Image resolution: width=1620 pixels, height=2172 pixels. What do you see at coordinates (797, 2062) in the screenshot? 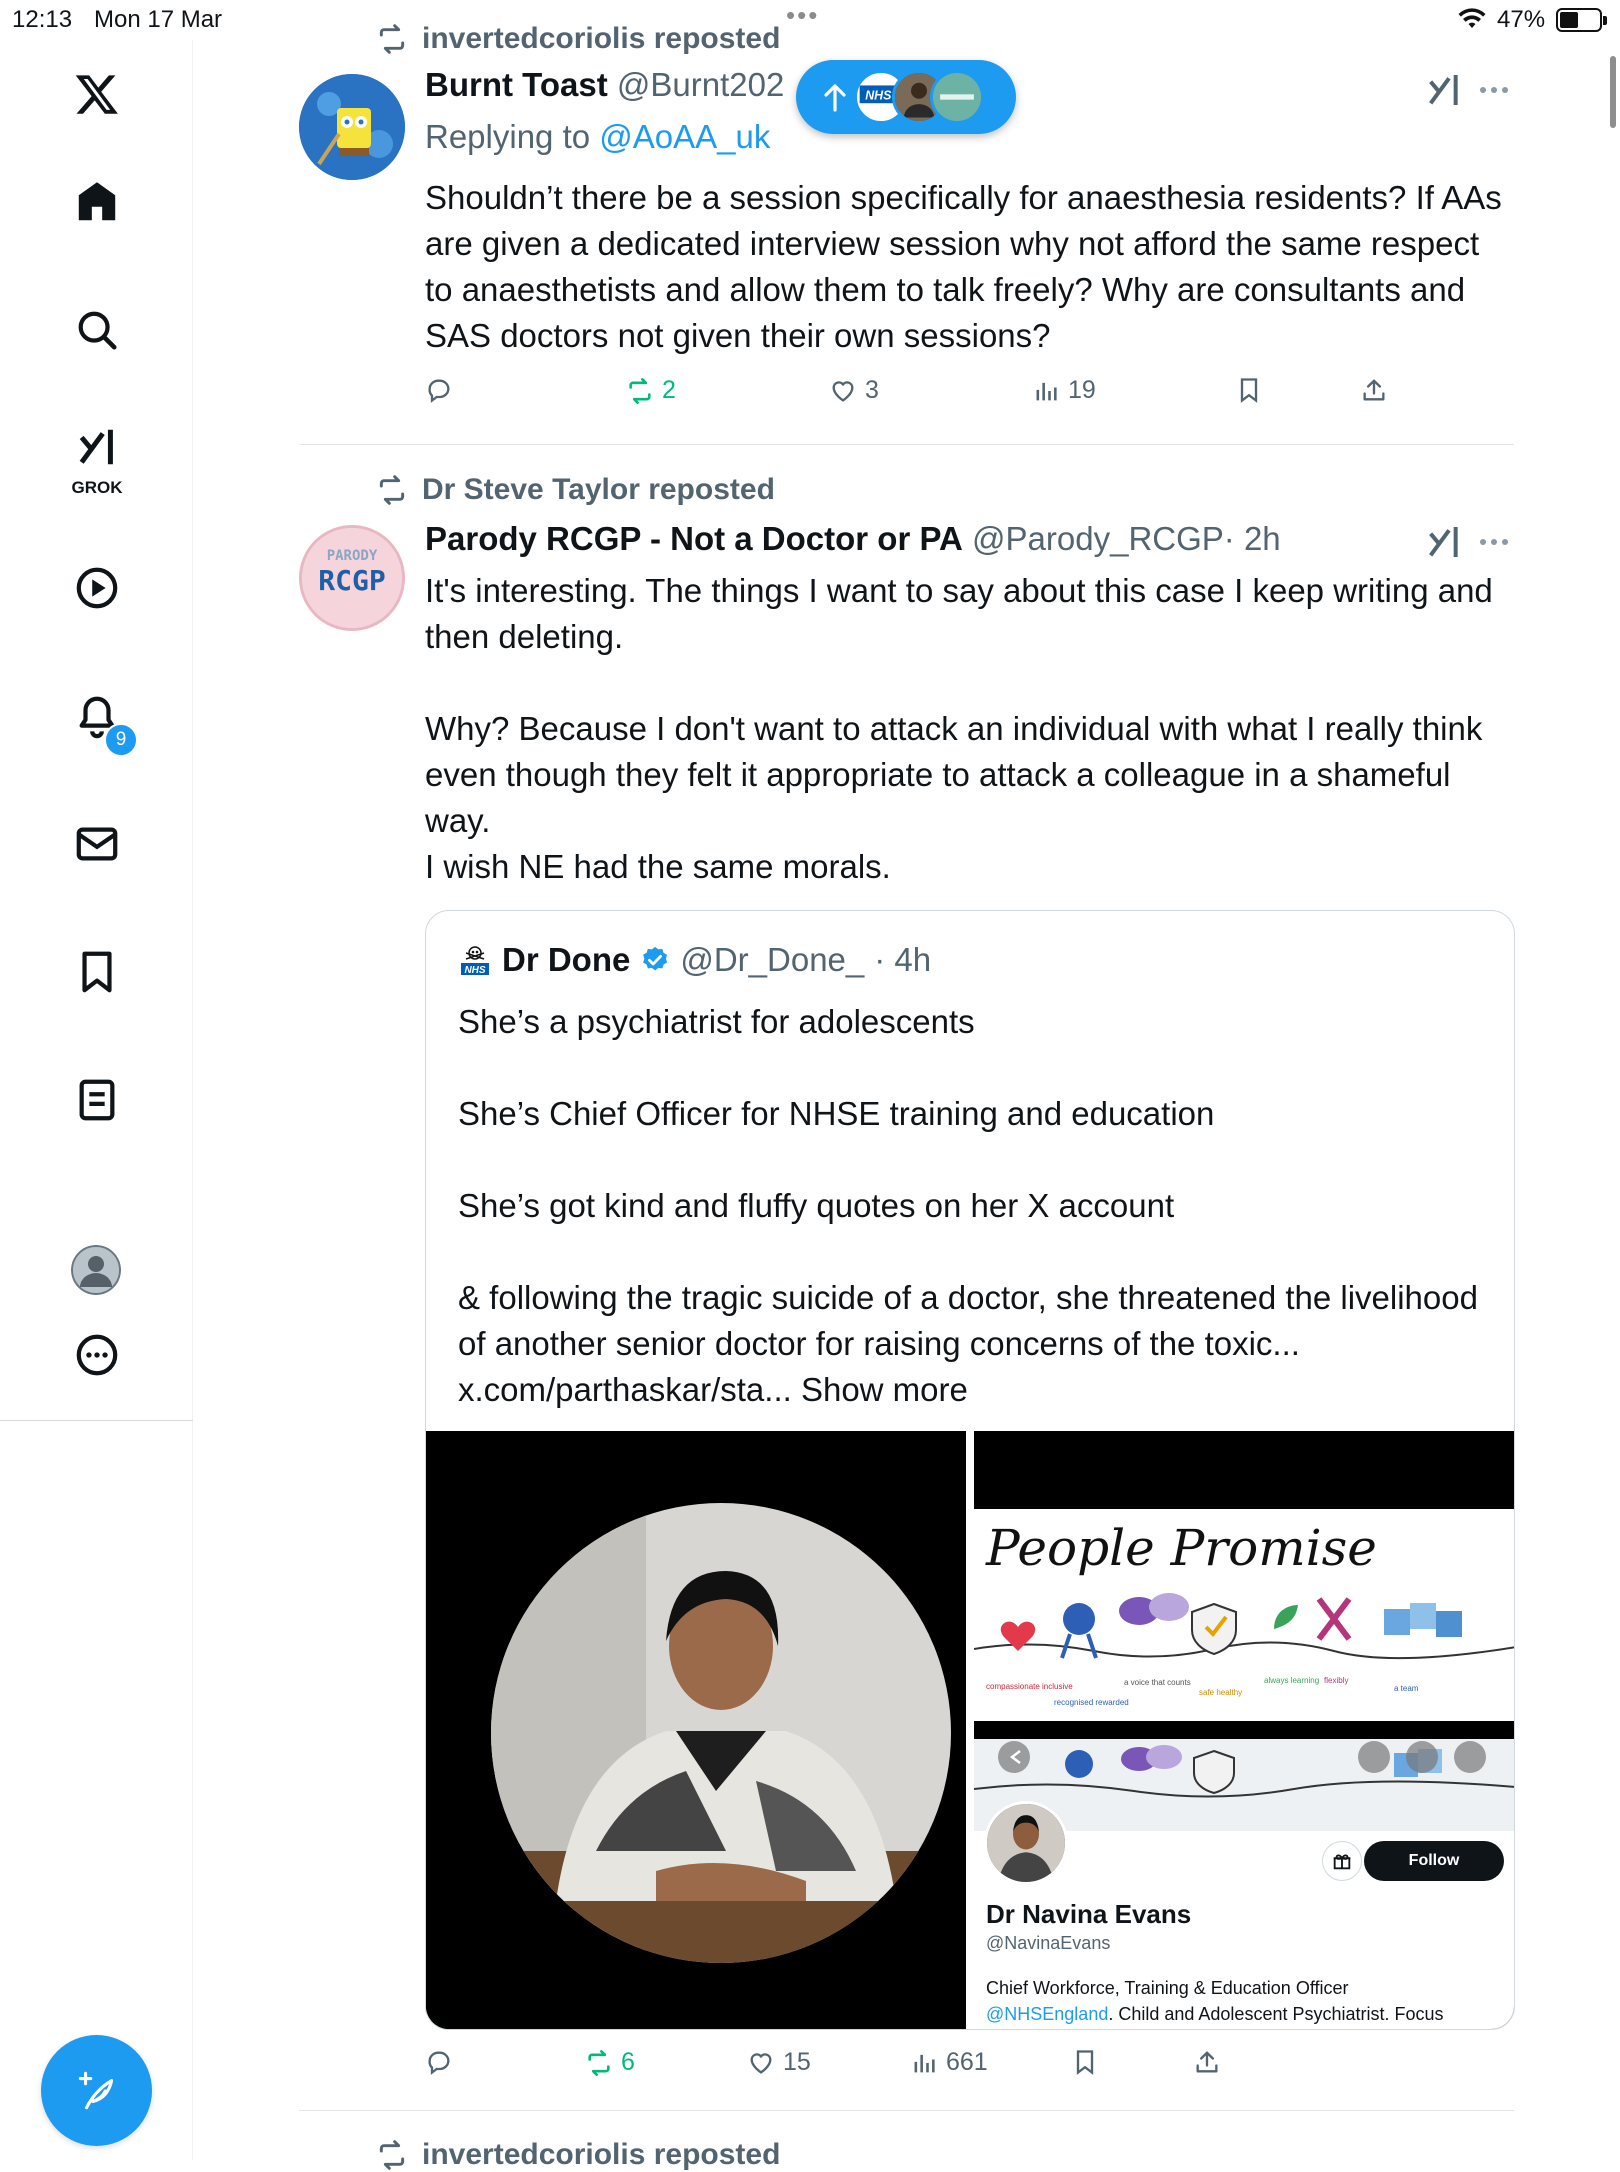
I see `like-count: 15` at bounding box center [797, 2062].